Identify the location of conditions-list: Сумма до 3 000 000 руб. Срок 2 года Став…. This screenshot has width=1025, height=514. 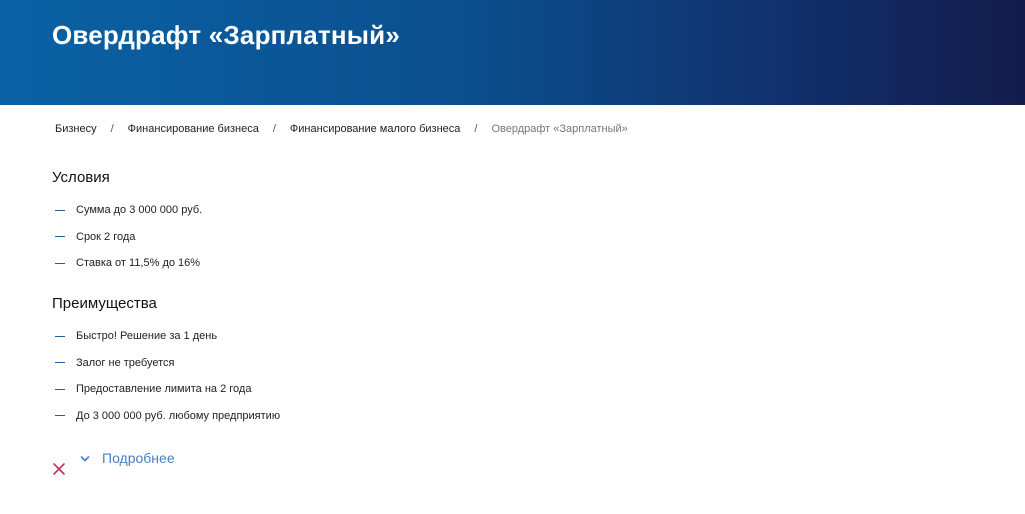
(128, 237).